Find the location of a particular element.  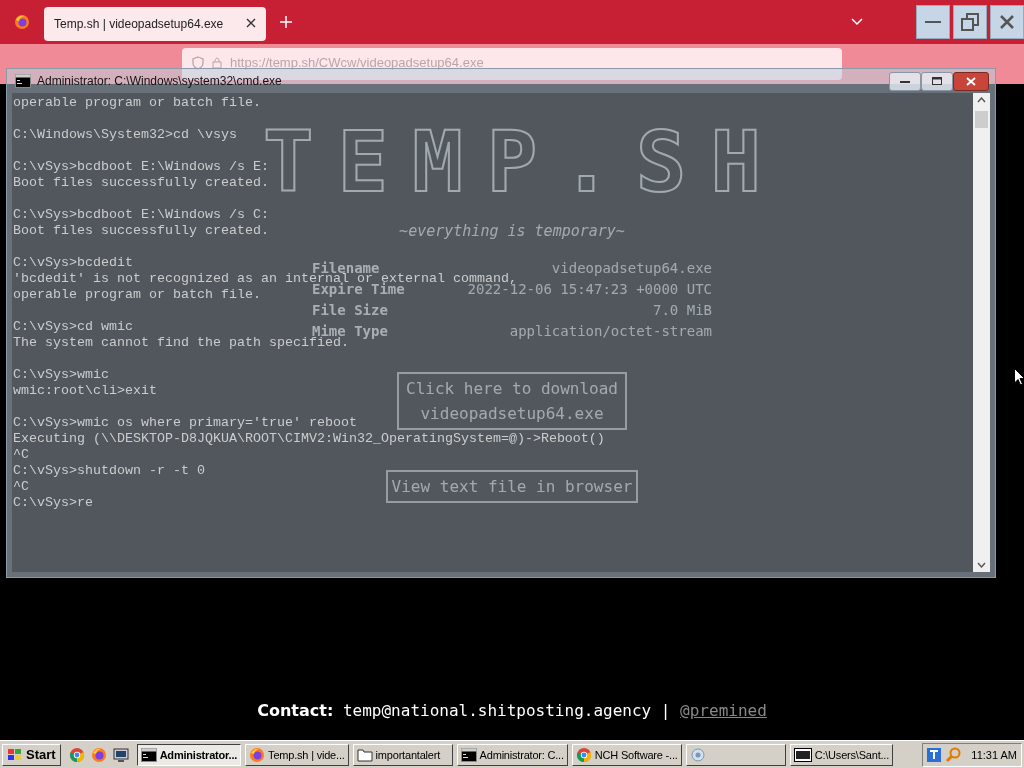

console-line: C:\vSys>re is located at coordinates (53, 503).